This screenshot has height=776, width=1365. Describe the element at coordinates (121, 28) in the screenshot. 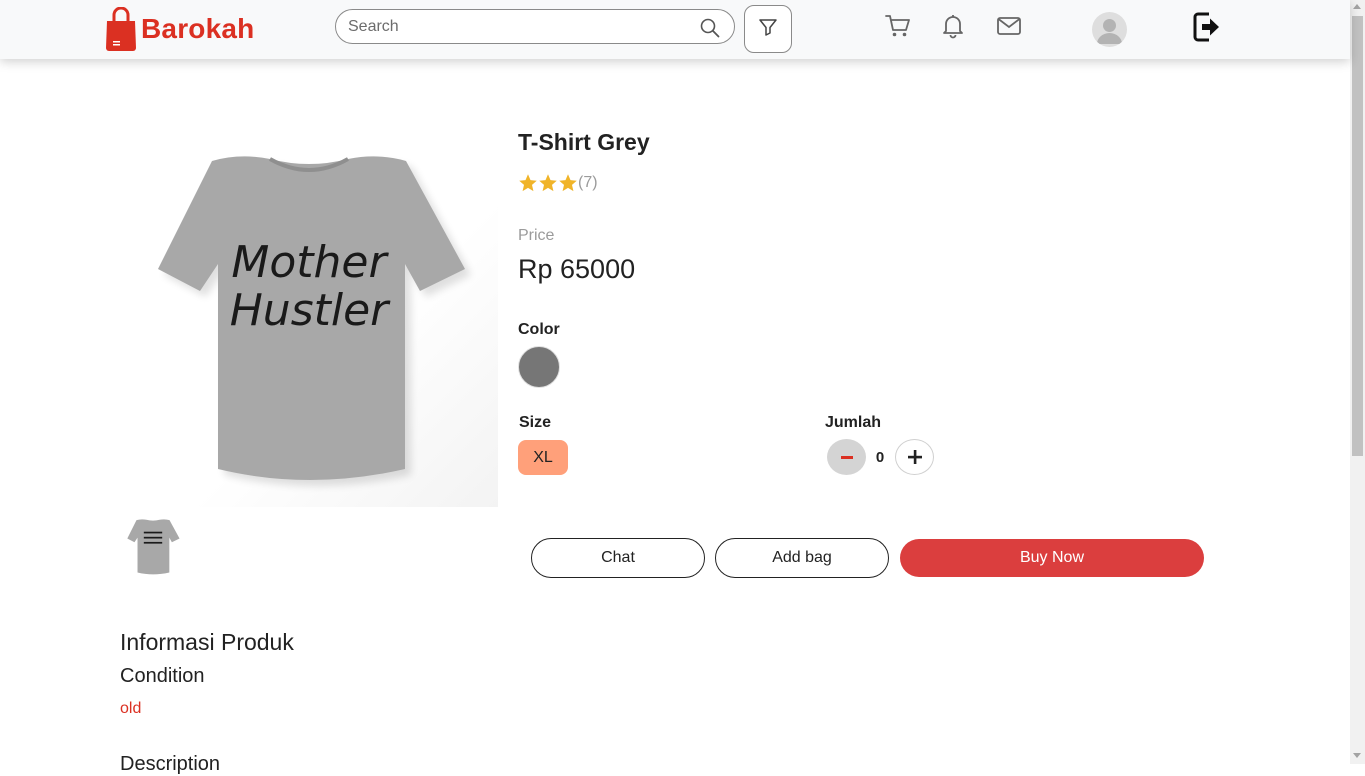

I see `shopping-bag-icon` at that location.